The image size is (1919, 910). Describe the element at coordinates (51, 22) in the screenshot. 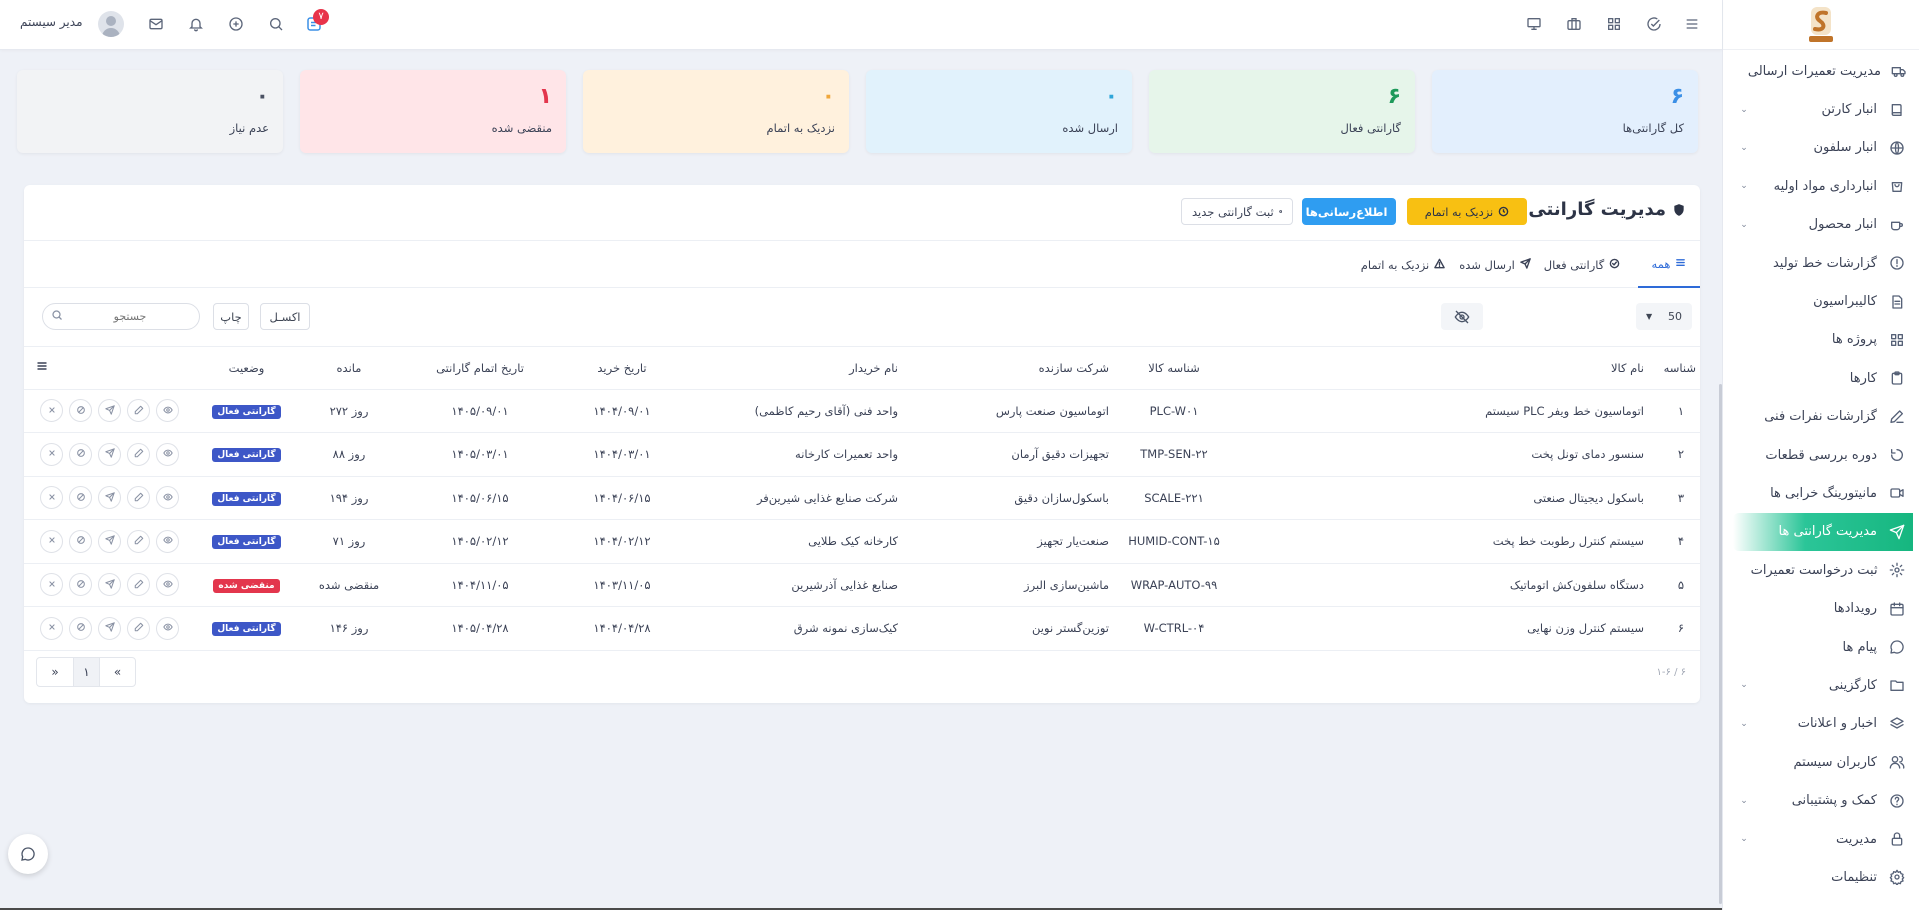

I see `user-name: مدیر سیستم` at that location.